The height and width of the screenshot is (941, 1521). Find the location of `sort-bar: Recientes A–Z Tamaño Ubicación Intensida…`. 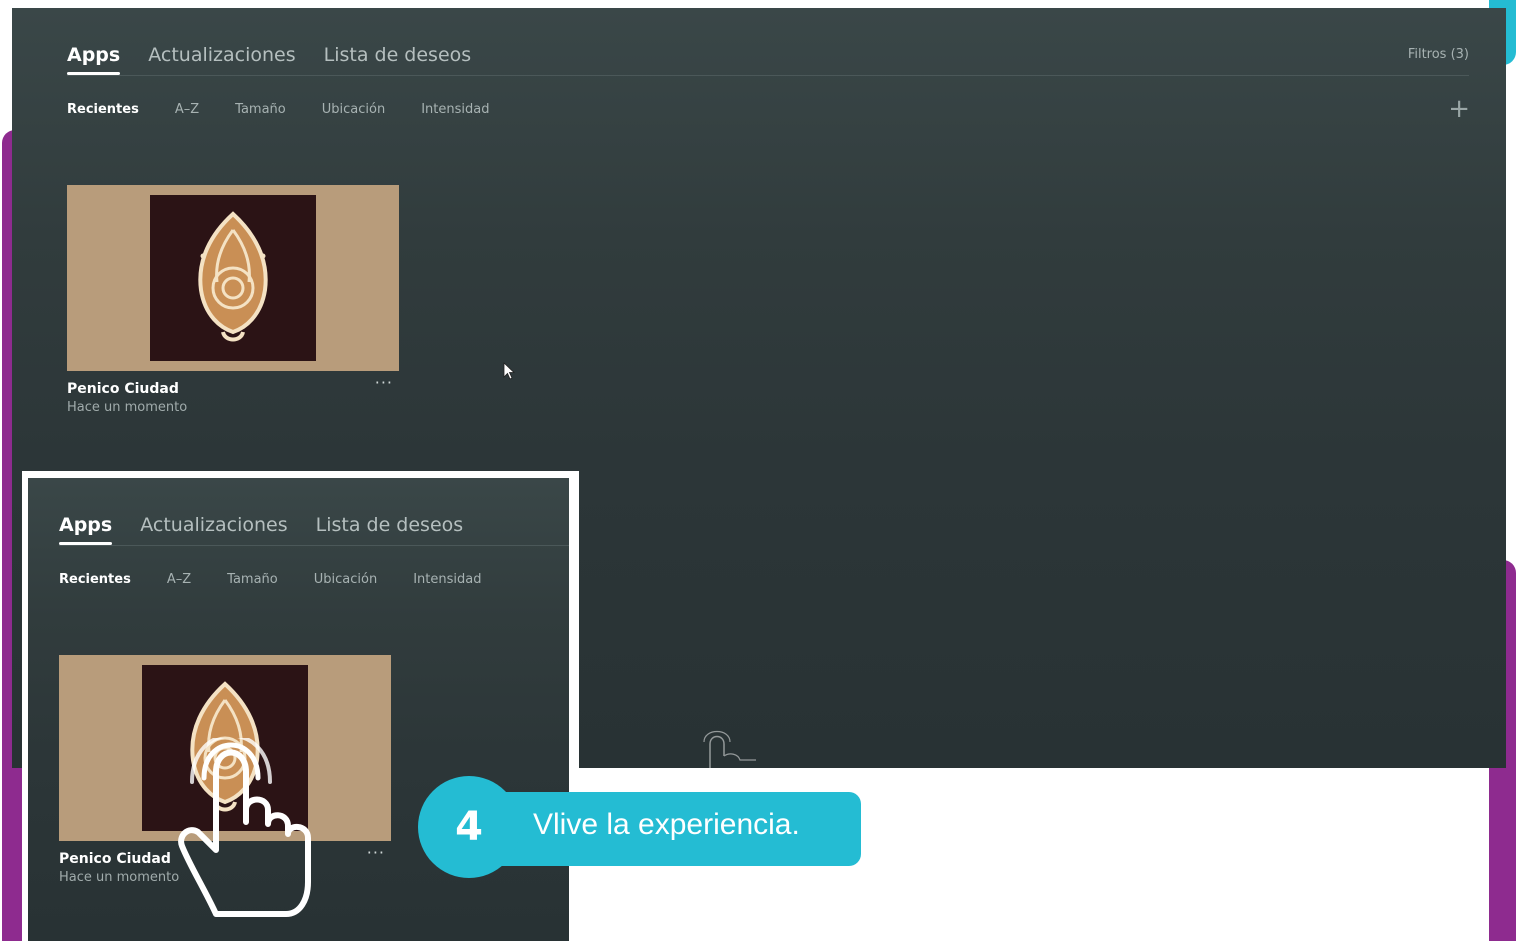

sort-bar: Recientes A–Z Tamaño Ubicación Intensida… is located at coordinates (278, 109).